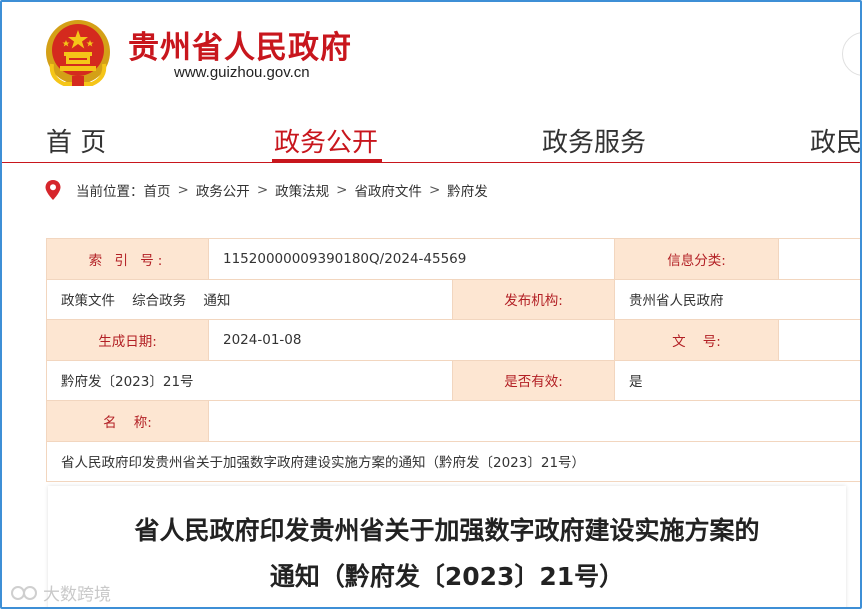 The image size is (862, 609). Describe the element at coordinates (326, 140) in the screenshot. I see `nav-item-gov-affairs-open: 政务公开` at that location.